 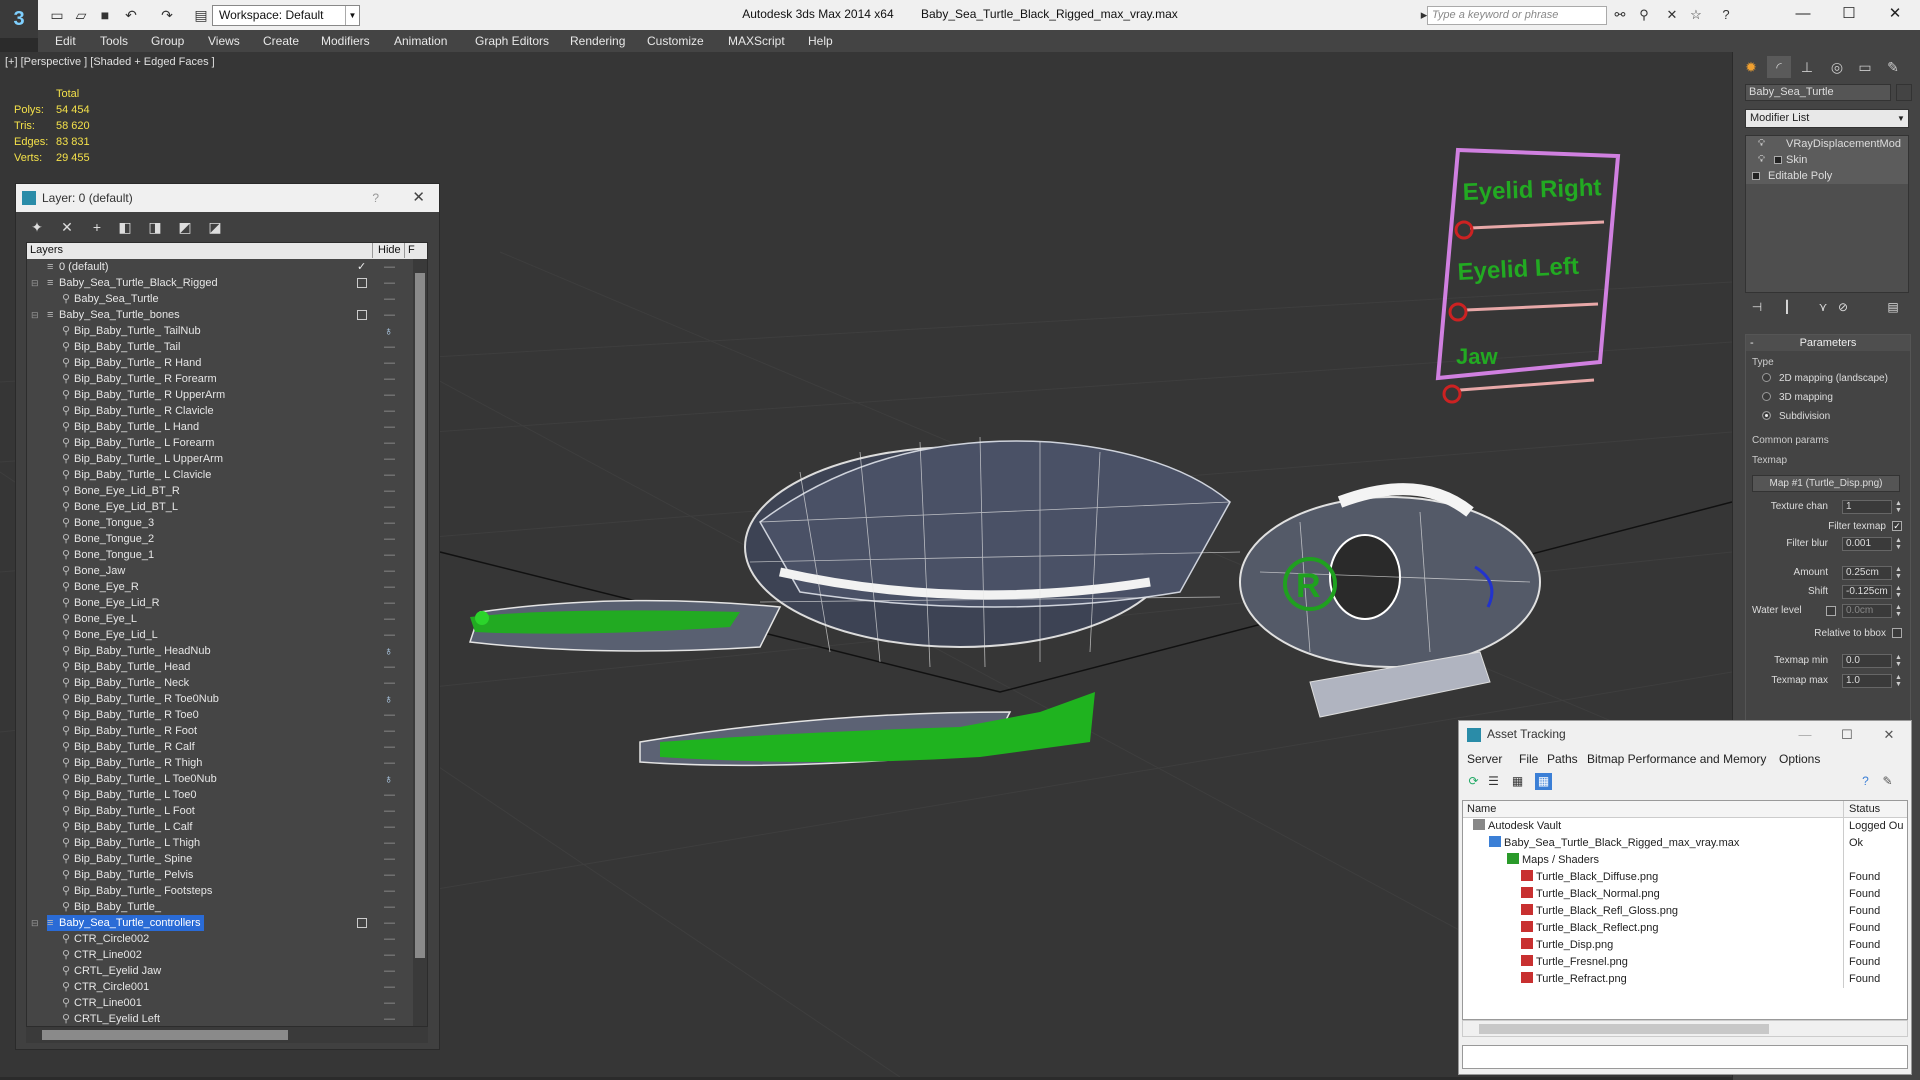 I want to click on detail-view-icon: ▦, so click(x=1517, y=781).